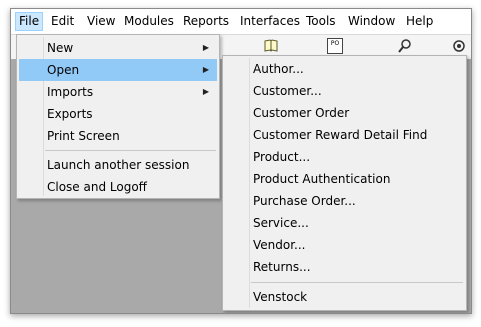 The image size is (481, 327). I want to click on menu-modules: Modules, so click(149, 21).